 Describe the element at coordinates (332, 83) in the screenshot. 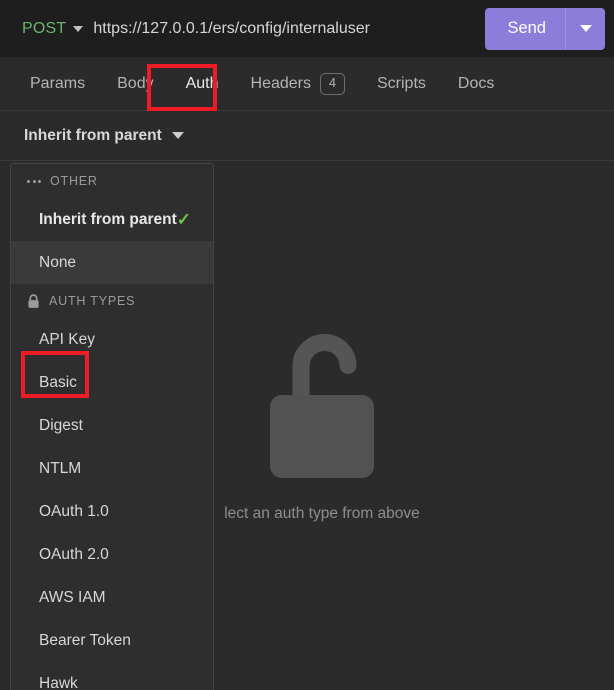

I see `headers-count-badge: 4` at that location.